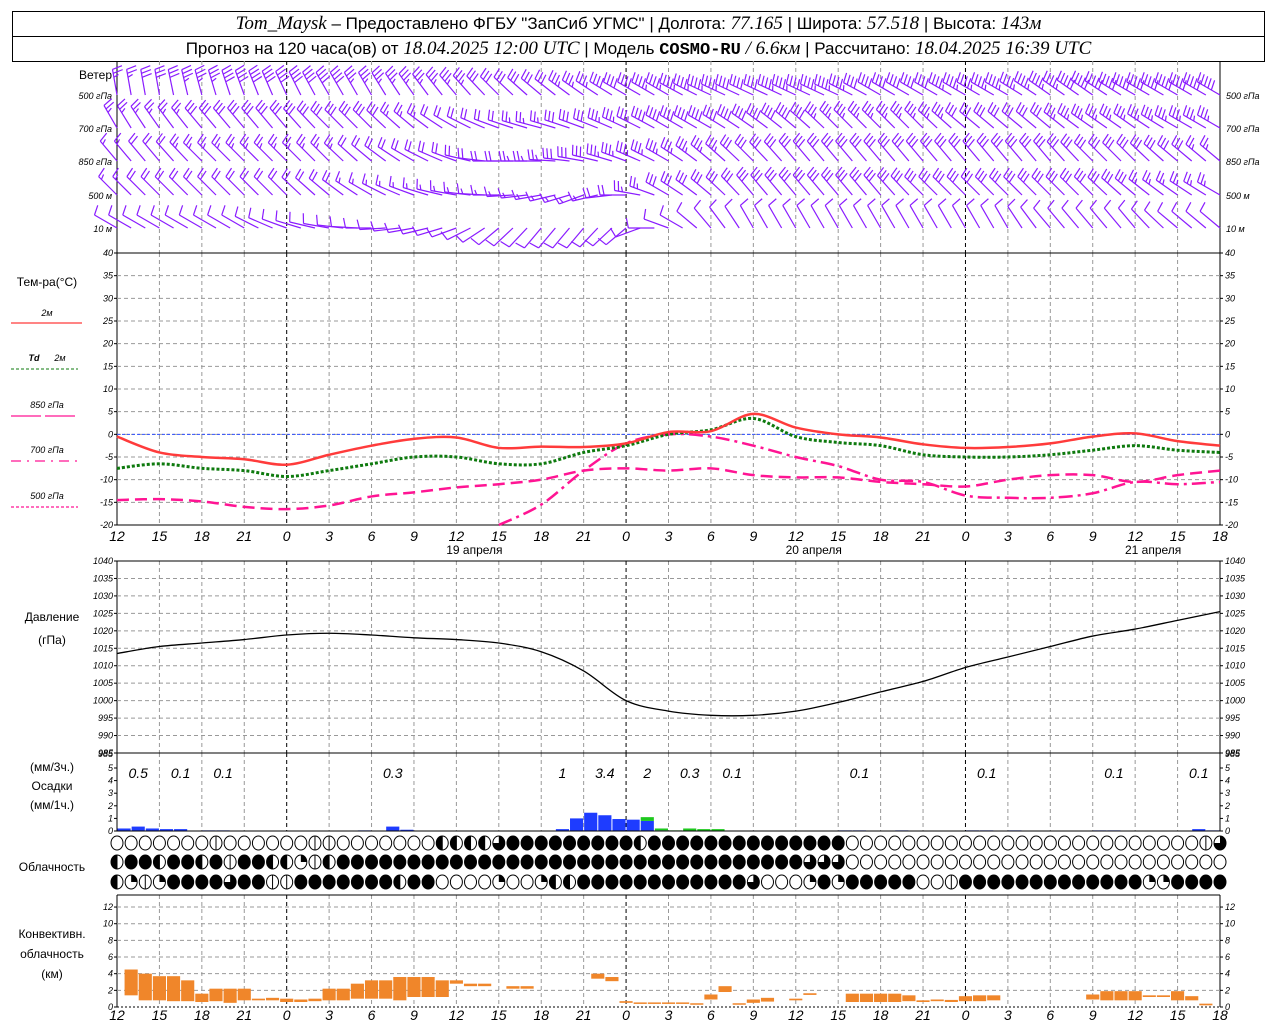  I want to click on date-label: 19 апреля, so click(474, 550).